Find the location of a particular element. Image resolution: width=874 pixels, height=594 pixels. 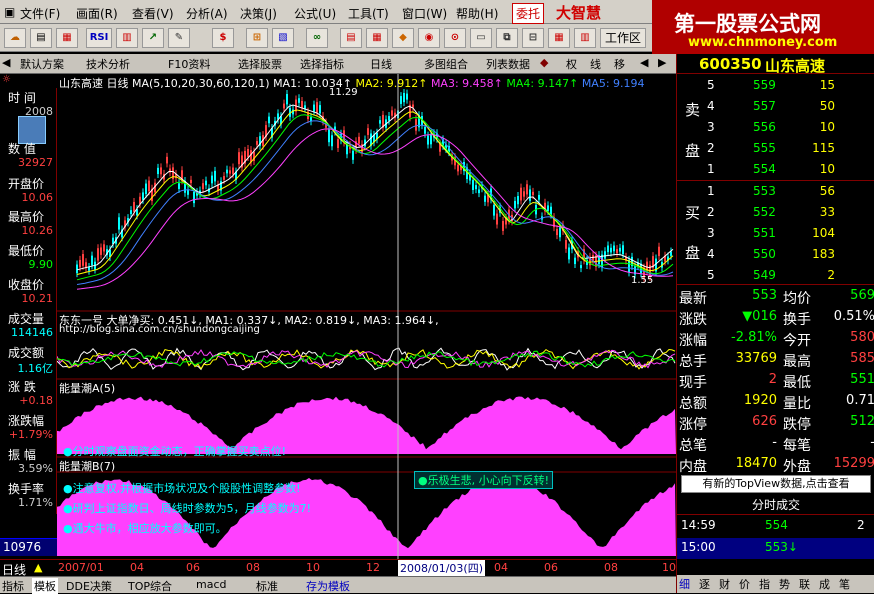

tab-multi-chart: 多图组合 is located at coordinates (446, 64).